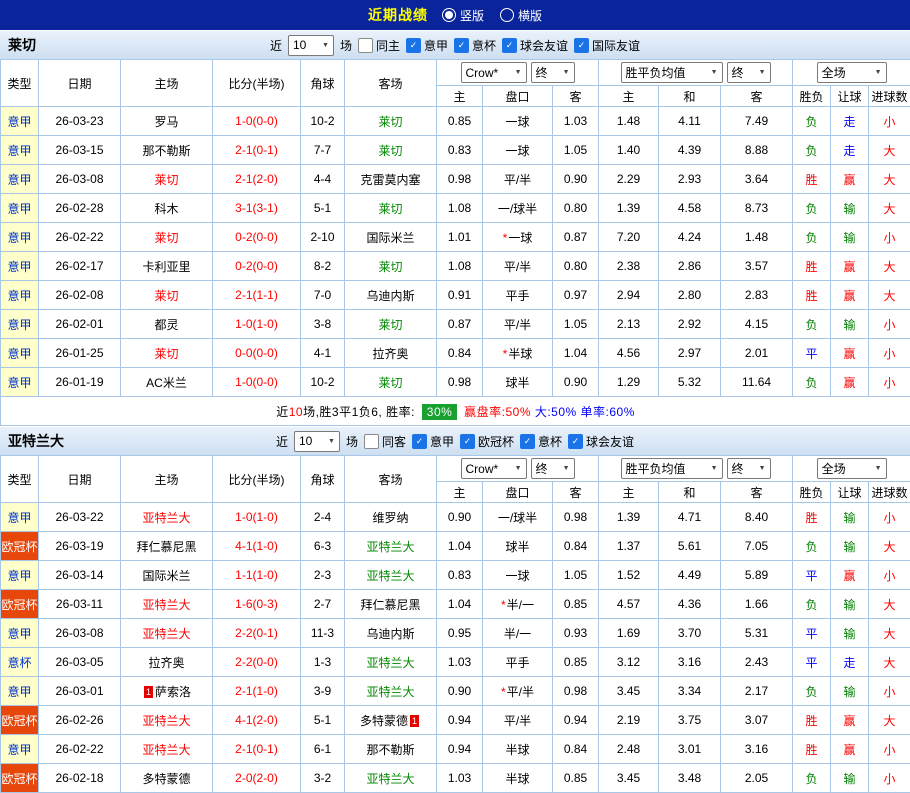  What do you see at coordinates (850, 382) in the screenshot?
I see `handicap-result: 赢` at bounding box center [850, 382].